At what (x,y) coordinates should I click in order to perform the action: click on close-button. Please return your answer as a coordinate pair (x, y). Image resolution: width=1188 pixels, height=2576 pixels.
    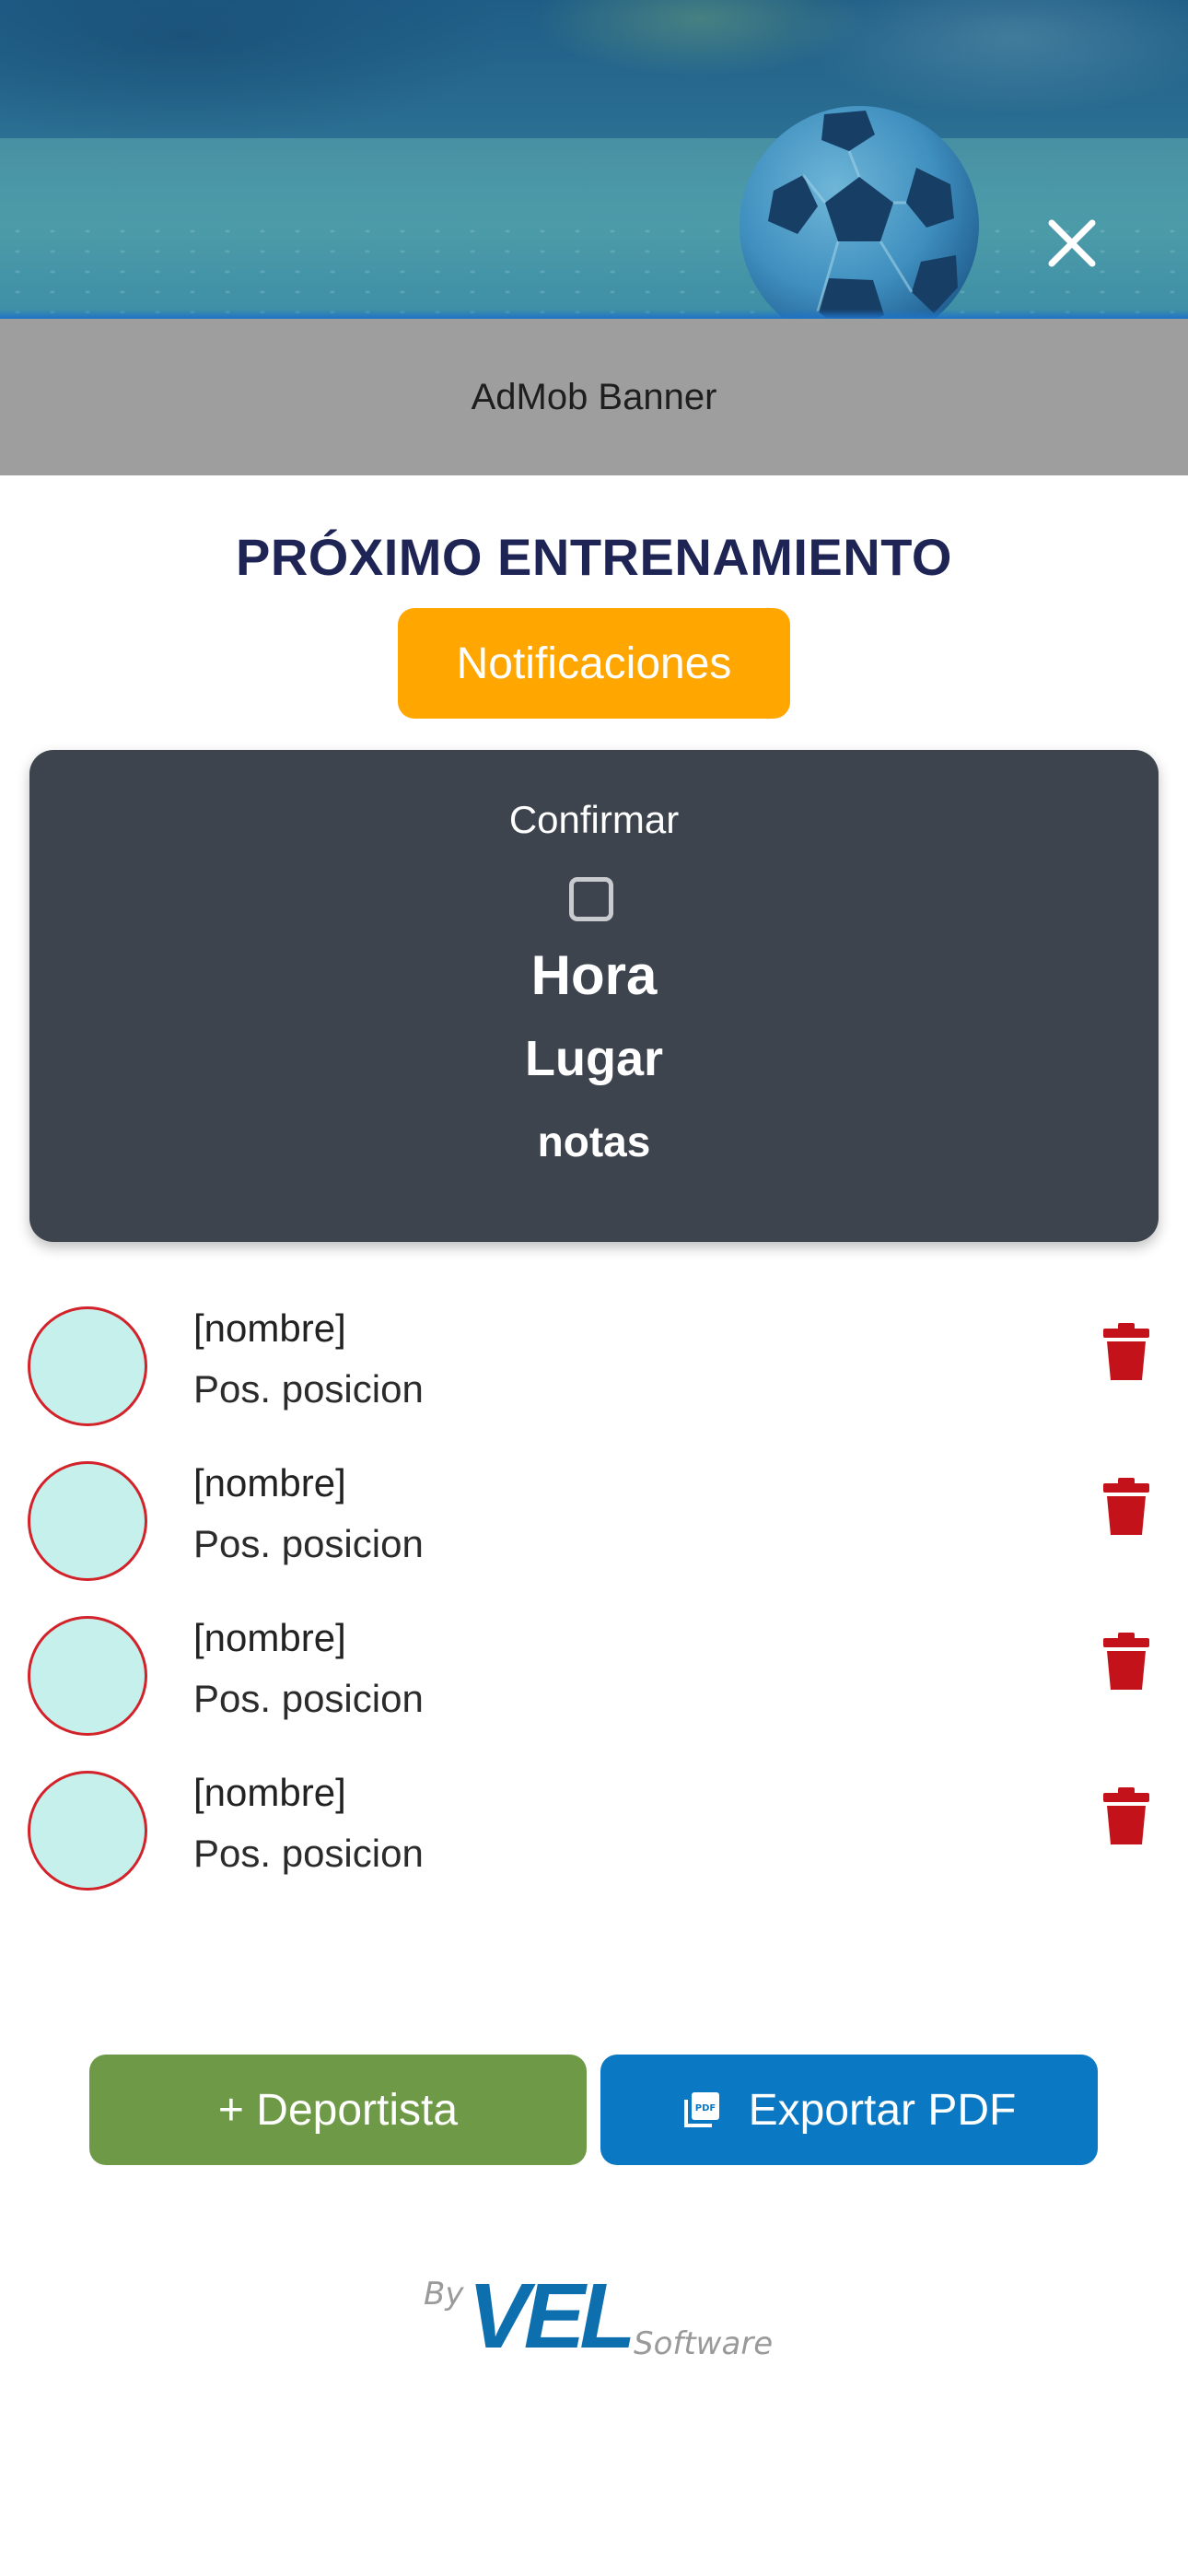
    Looking at the image, I should click on (1071, 244).